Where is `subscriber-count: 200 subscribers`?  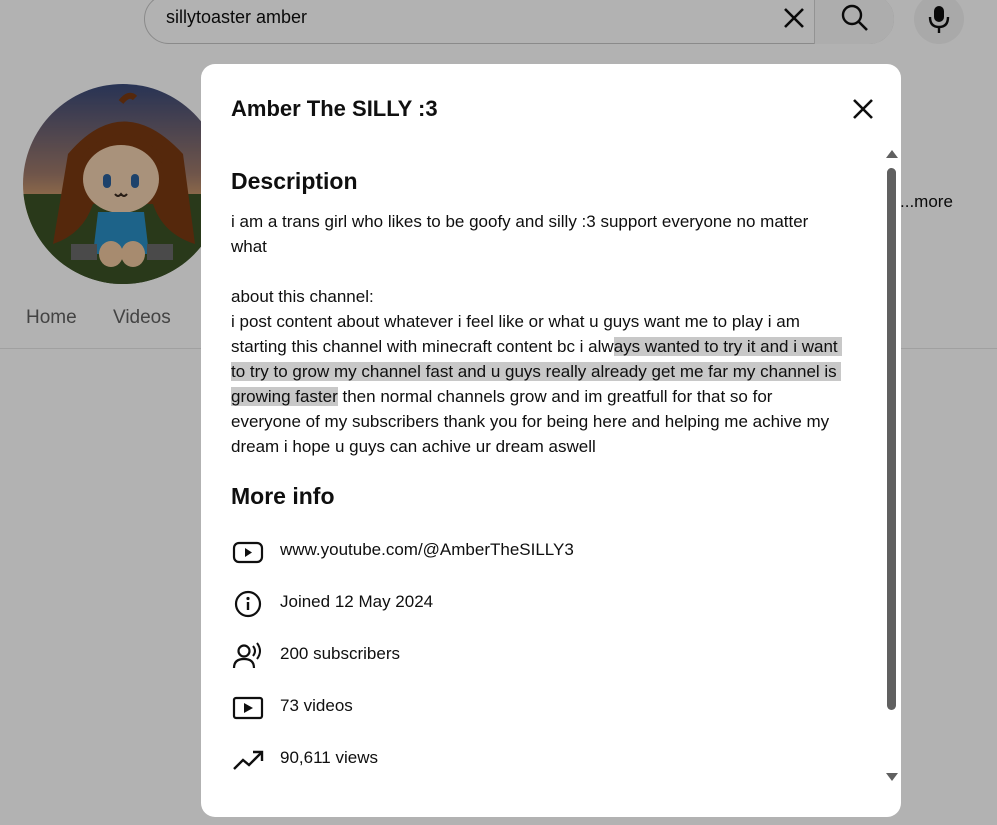
subscriber-count: 200 subscribers is located at coordinates (340, 653).